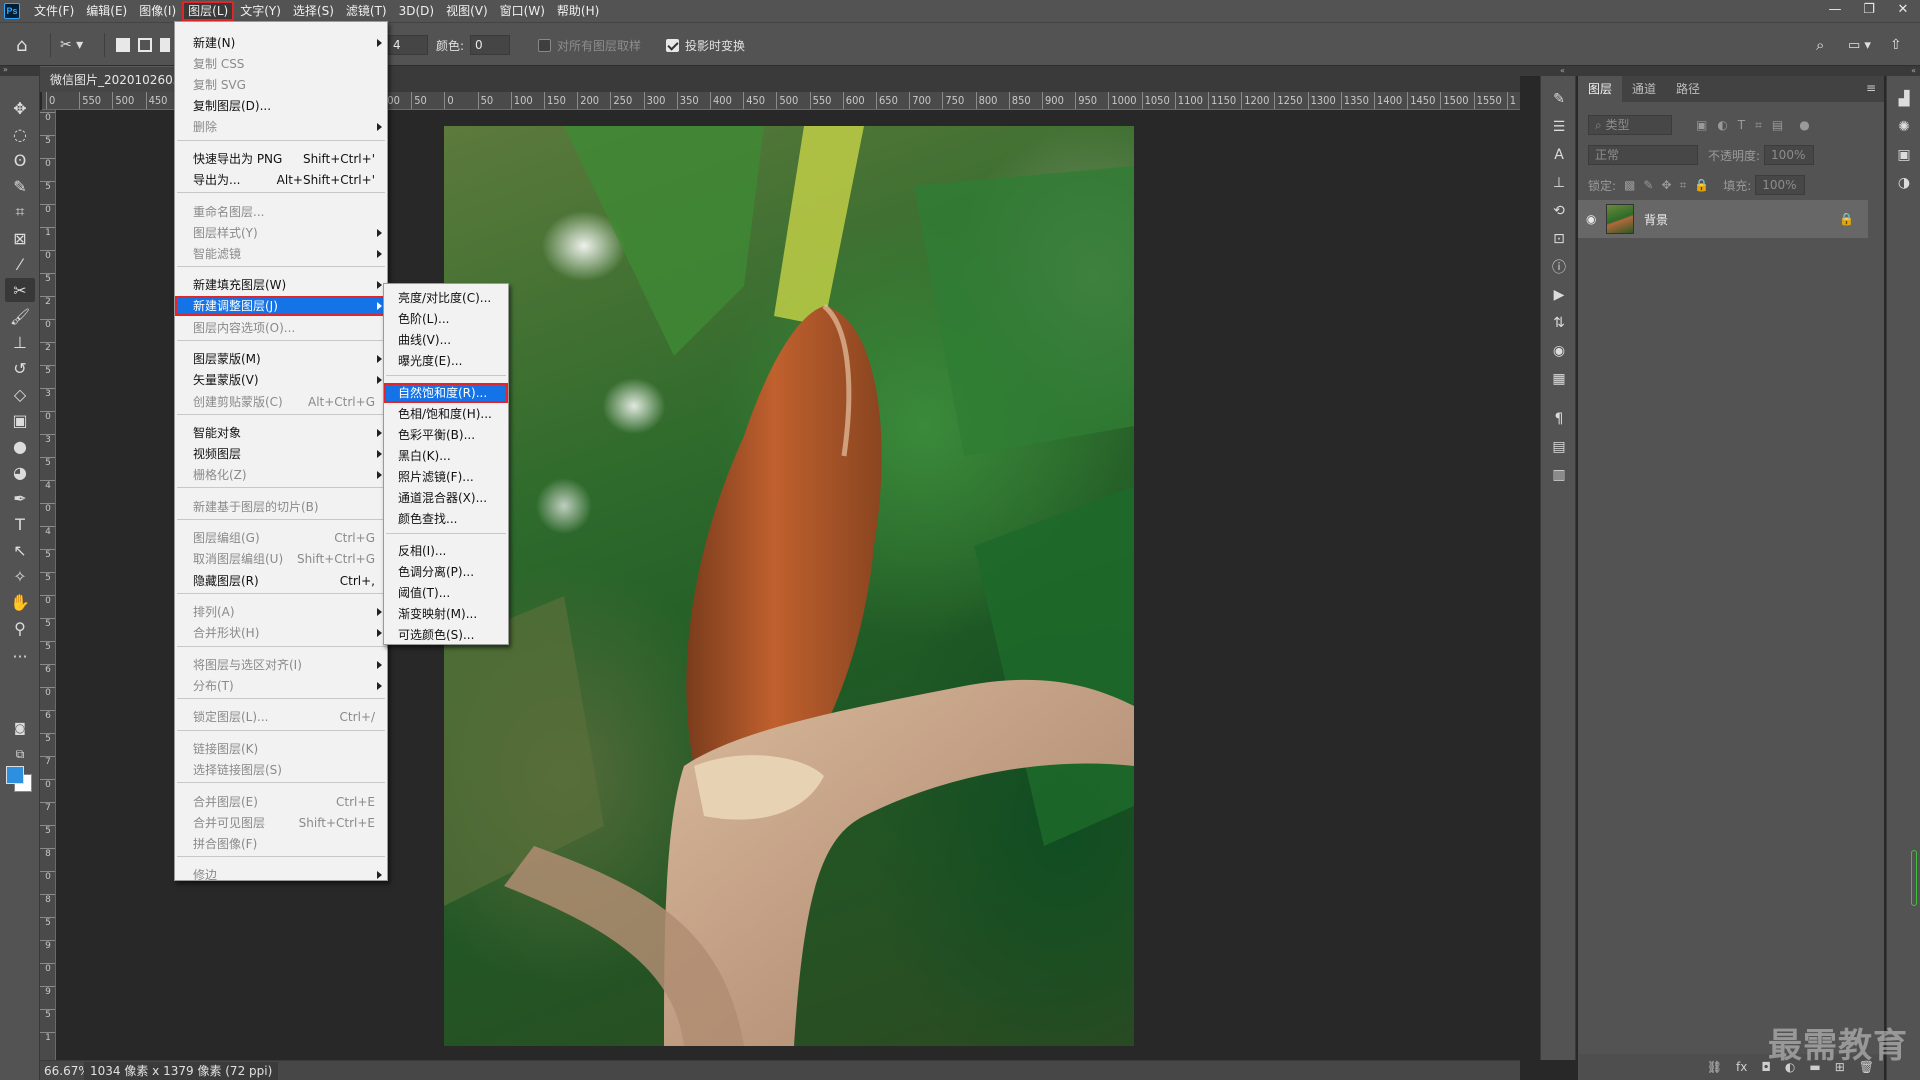 This screenshot has height=1080, width=1920. I want to click on layer-menu-item: 快速导出为 PNG Shift+Ctrl+', so click(281, 159).